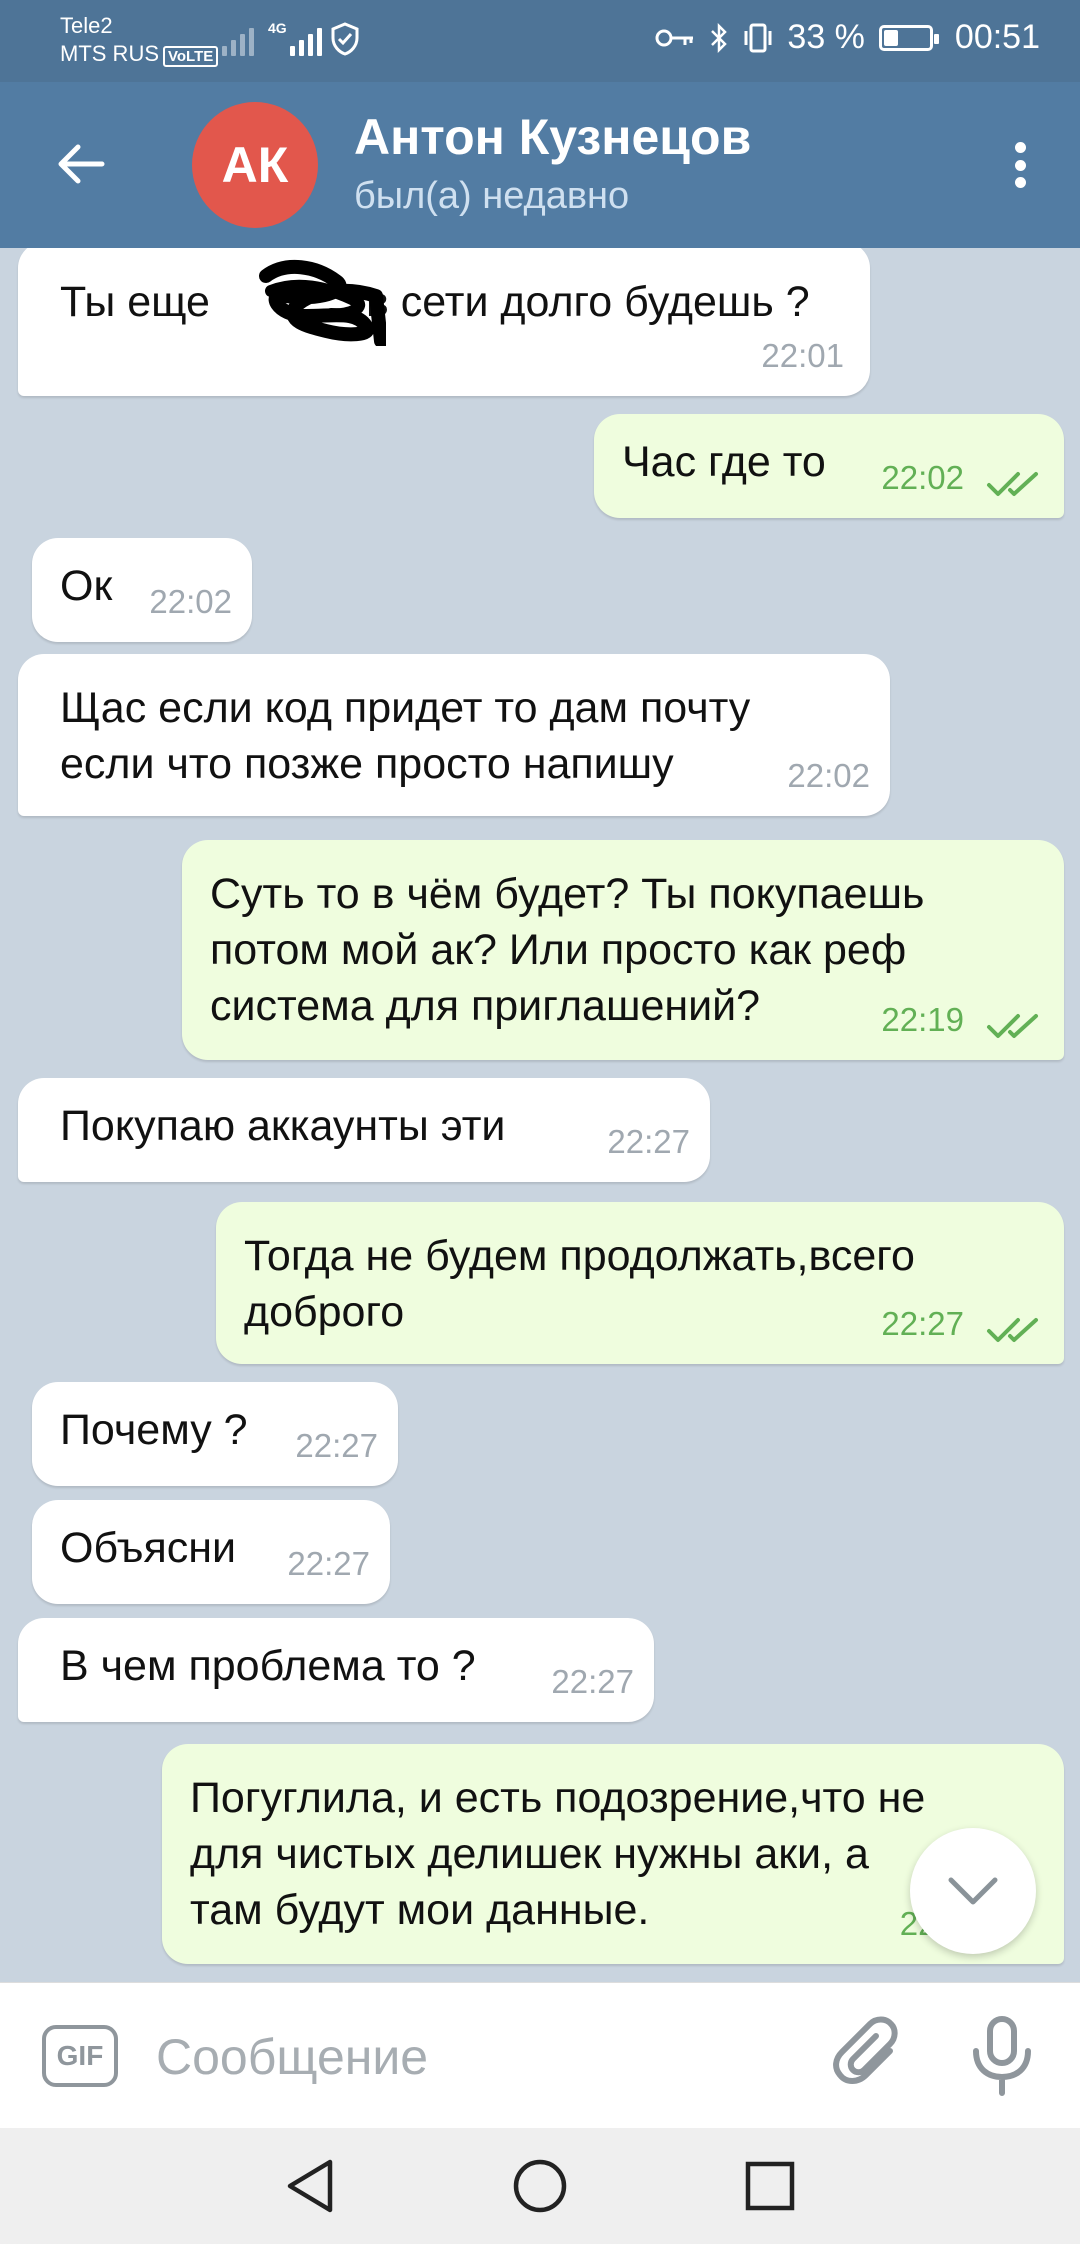 The width and height of the screenshot is (1080, 2244). What do you see at coordinates (86, 25) in the screenshot?
I see `carrier-1: Tele2` at bounding box center [86, 25].